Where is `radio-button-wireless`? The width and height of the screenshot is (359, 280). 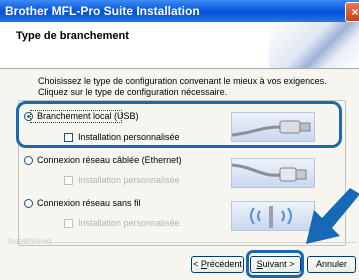 radio-button-wireless is located at coordinates (28, 203).